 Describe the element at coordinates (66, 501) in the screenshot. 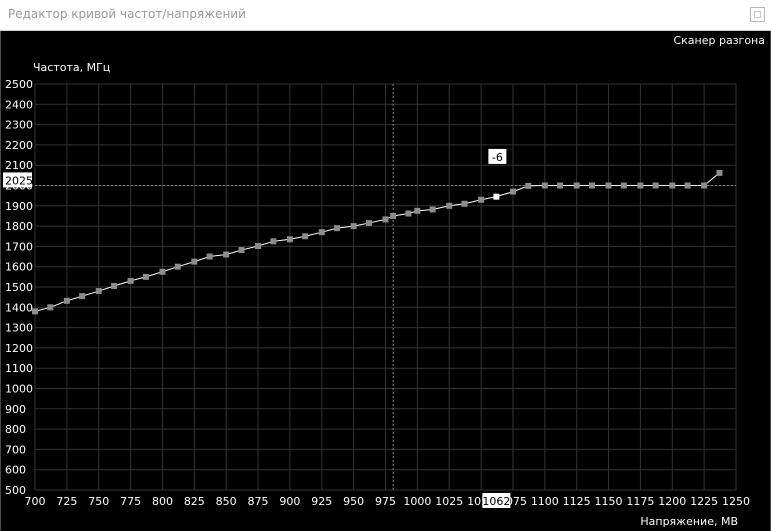

I see `x-tick-label: 725` at that location.